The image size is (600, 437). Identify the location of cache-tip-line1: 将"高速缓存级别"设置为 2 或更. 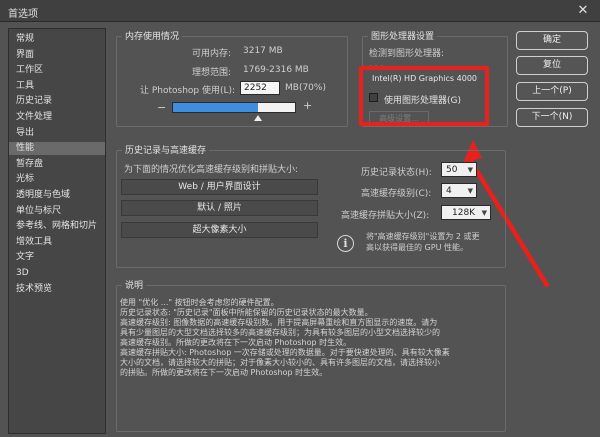
(423, 236).